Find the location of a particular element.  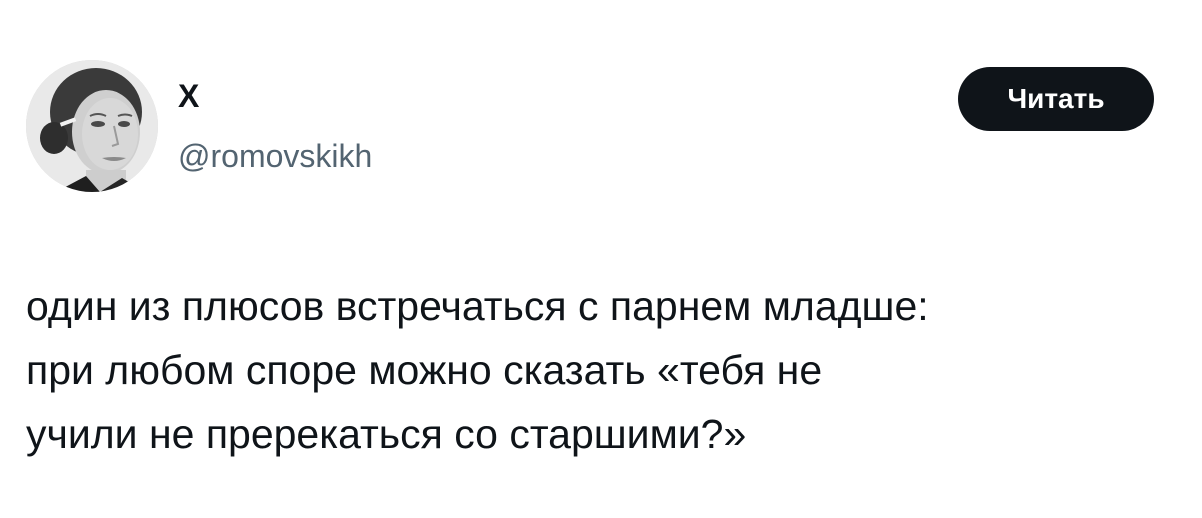

tweet-text-line: при любом споре можно сказать «тебя не is located at coordinates (424, 370).